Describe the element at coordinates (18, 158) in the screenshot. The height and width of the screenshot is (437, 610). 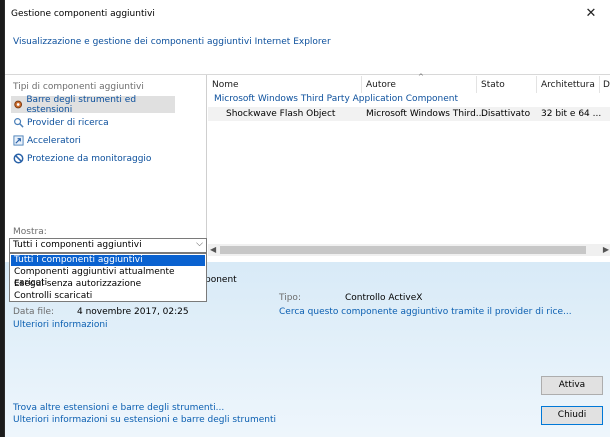
I see `blocked-icon` at that location.